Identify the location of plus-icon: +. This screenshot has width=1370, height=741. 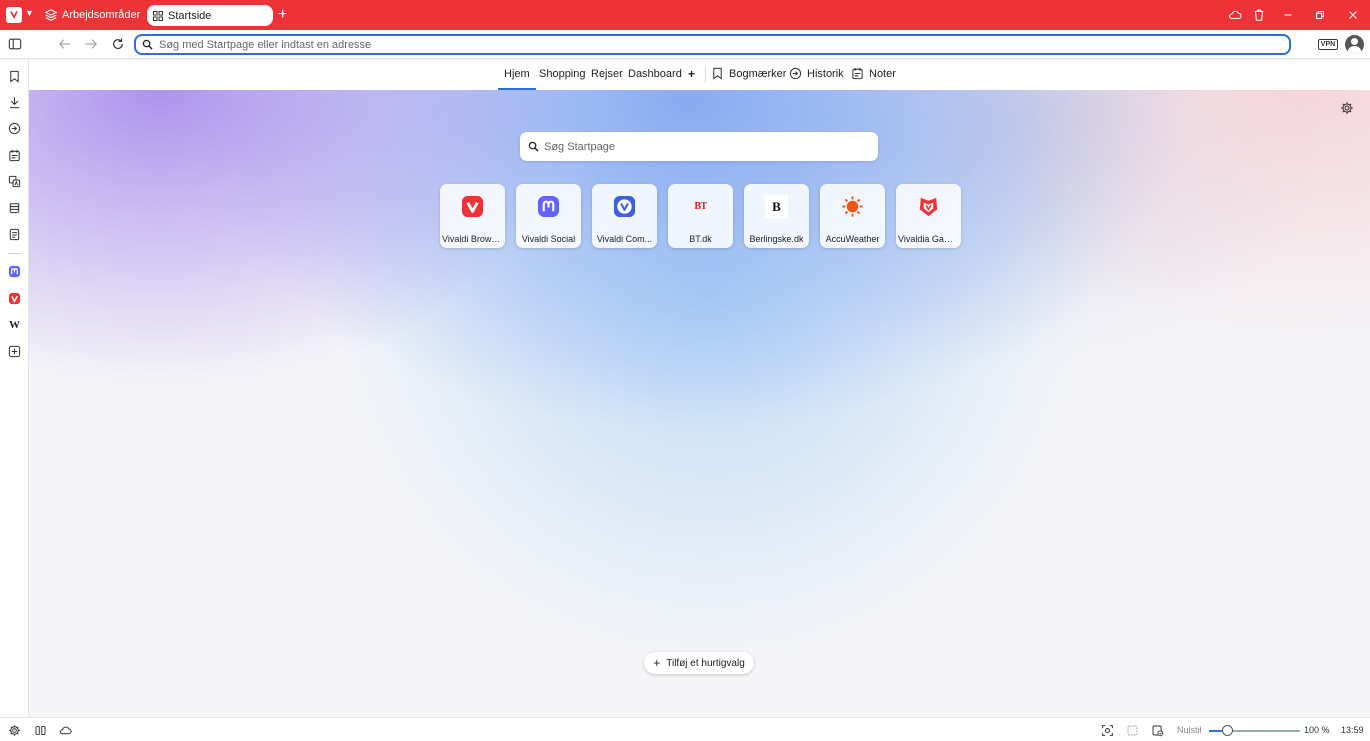
(657, 663).